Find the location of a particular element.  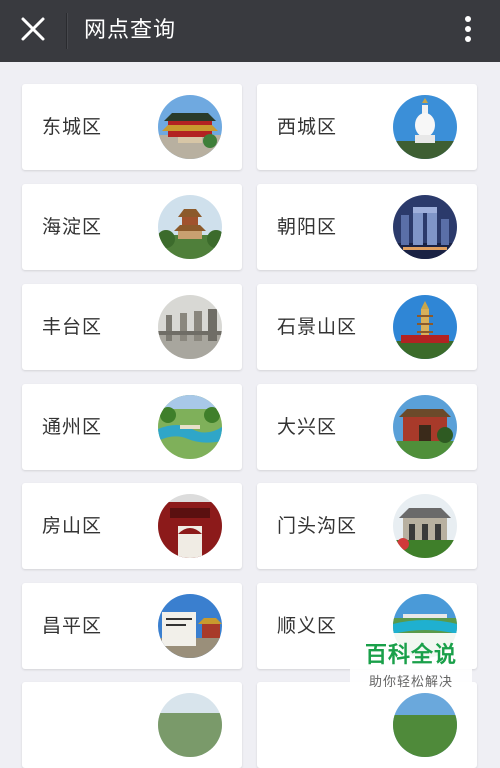

header-divider is located at coordinates (66, 31).